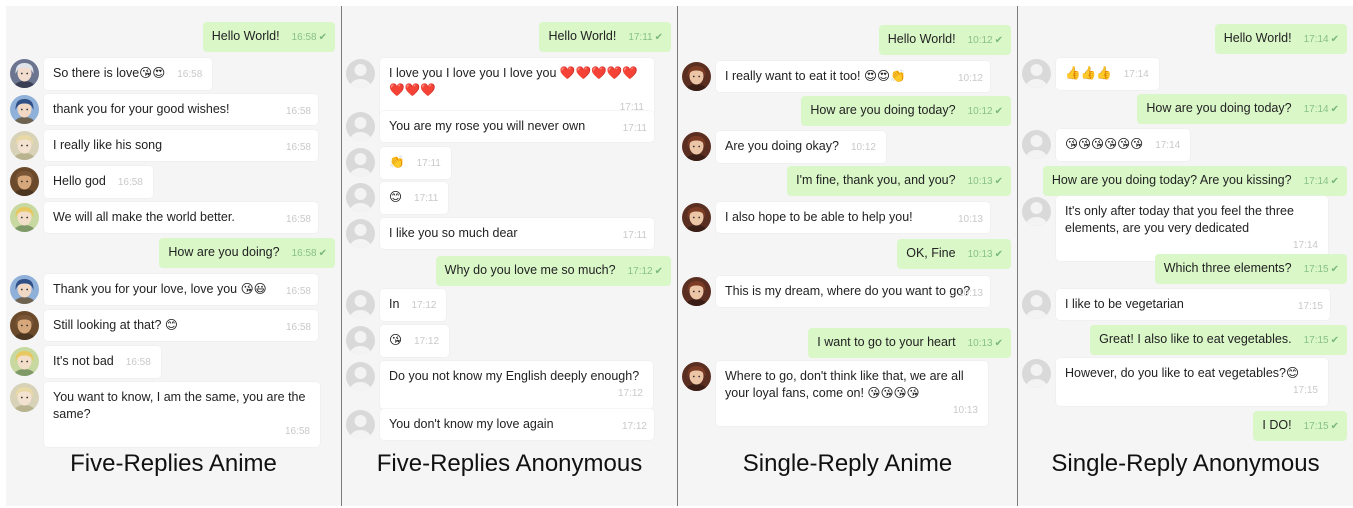 The image size is (1353, 508). I want to click on message-text: Hello god, so click(79, 181).